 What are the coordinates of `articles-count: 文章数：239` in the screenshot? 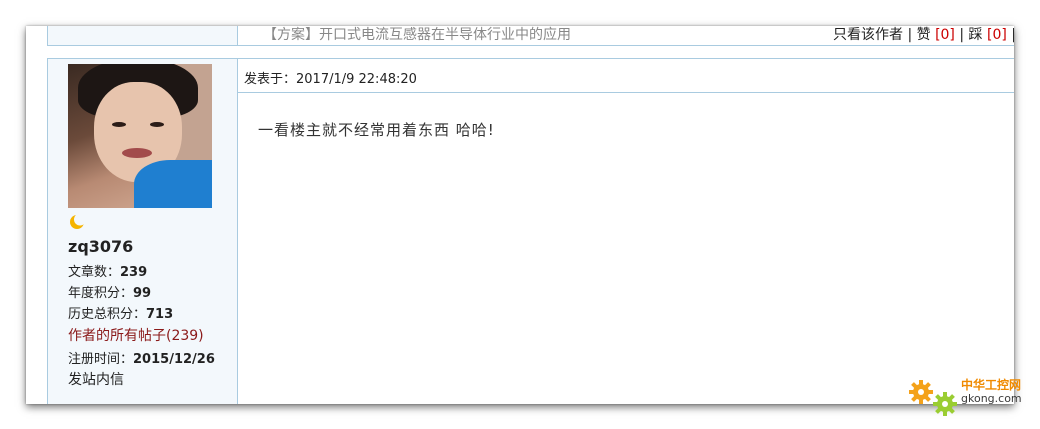 It's located at (107, 270).